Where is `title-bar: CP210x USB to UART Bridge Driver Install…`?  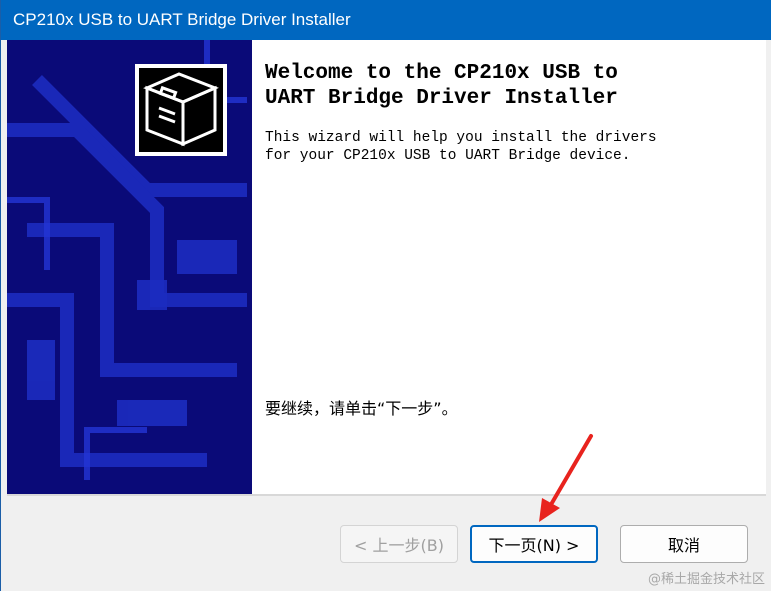 title-bar: CP210x USB to UART Bridge Driver Install… is located at coordinates (386, 20).